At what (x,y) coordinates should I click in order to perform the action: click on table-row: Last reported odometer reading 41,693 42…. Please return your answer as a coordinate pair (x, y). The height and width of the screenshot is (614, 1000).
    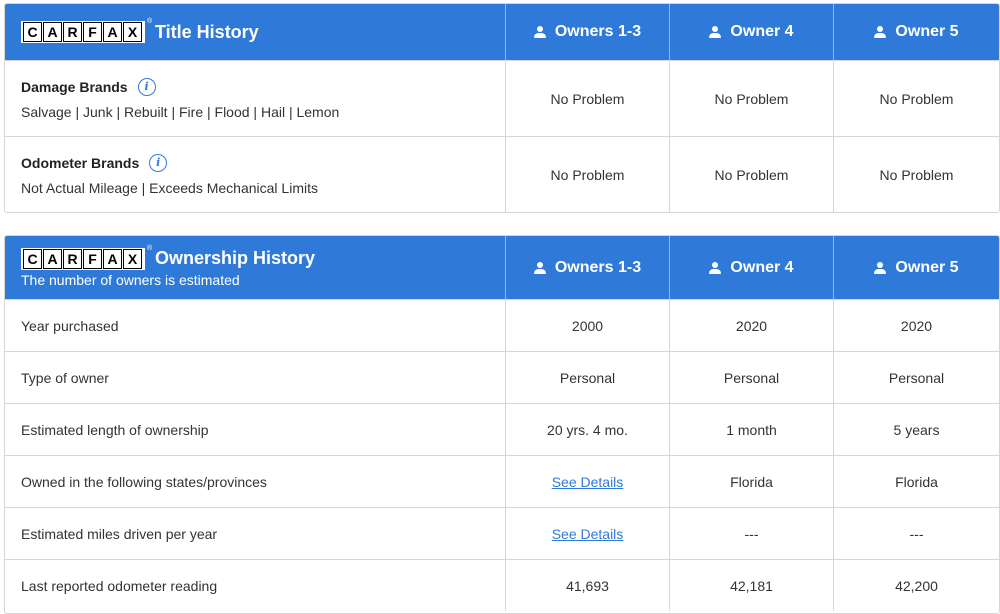
    Looking at the image, I should click on (502, 585).